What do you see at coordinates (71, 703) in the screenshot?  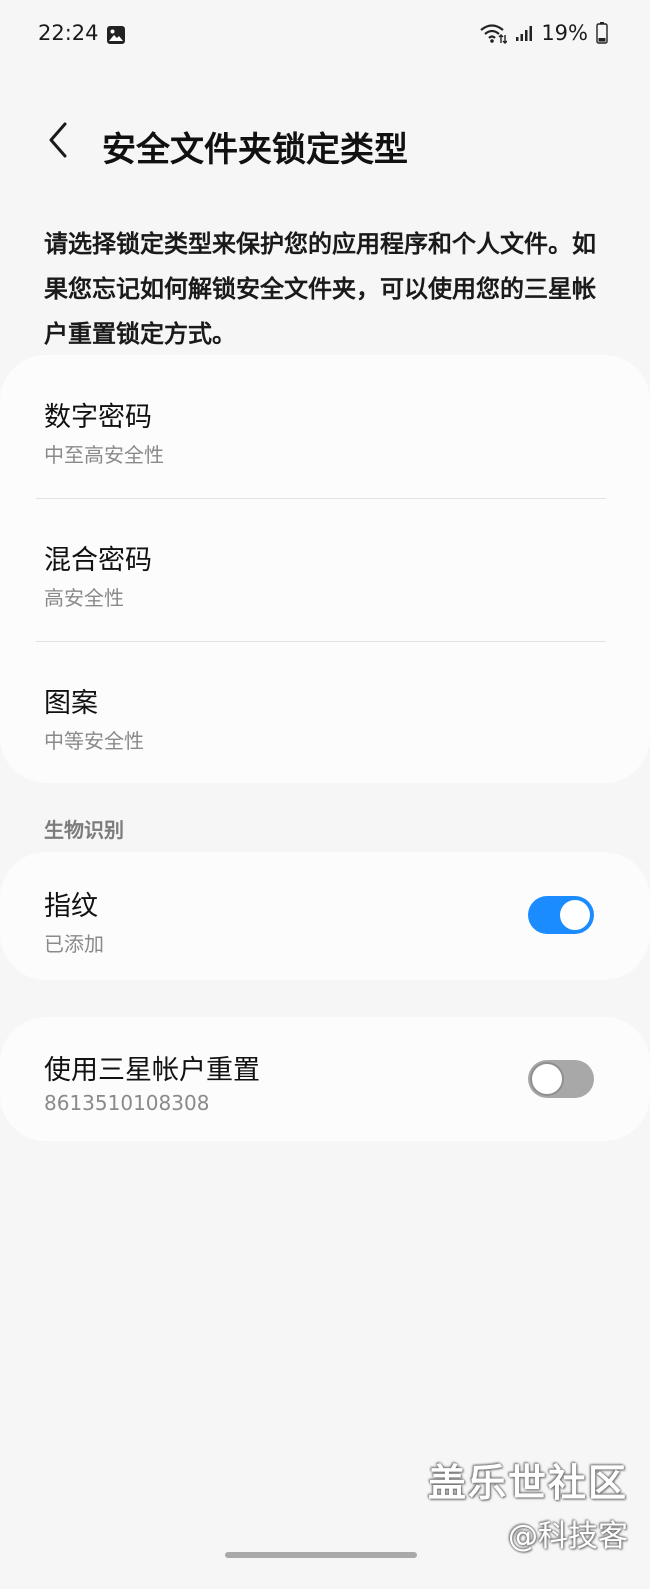 I see `lock-option-title: 图案` at bounding box center [71, 703].